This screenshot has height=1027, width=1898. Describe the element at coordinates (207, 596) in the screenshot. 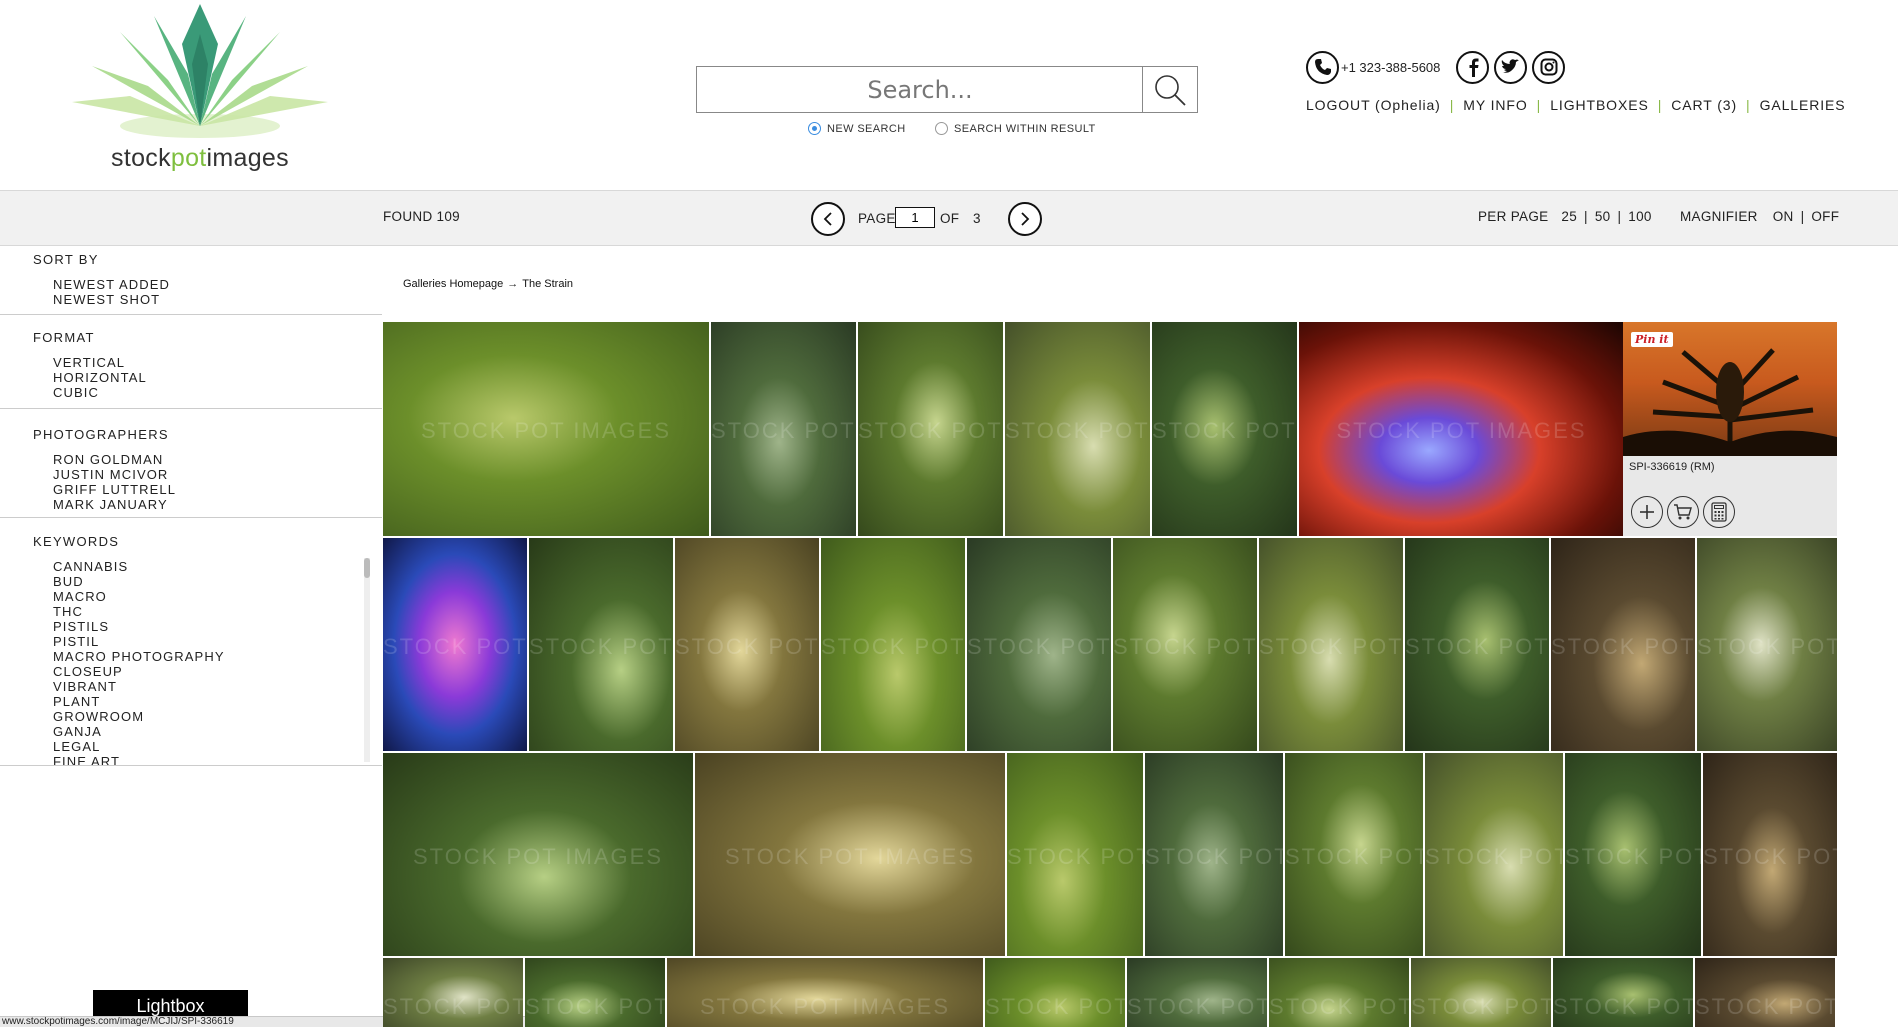

I see `keyword-item: MACRO` at that location.